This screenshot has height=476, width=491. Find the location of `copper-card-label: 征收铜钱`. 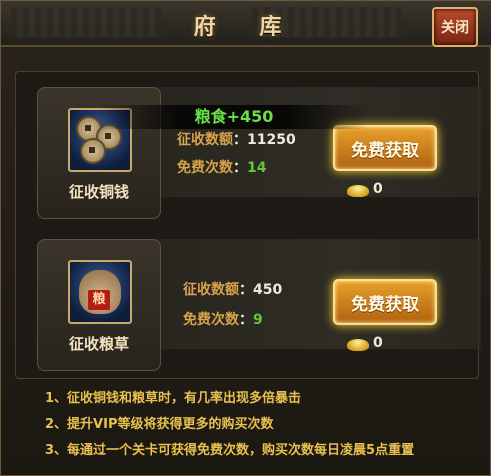

copper-card-label: 征收铜钱 is located at coordinates (98, 192).